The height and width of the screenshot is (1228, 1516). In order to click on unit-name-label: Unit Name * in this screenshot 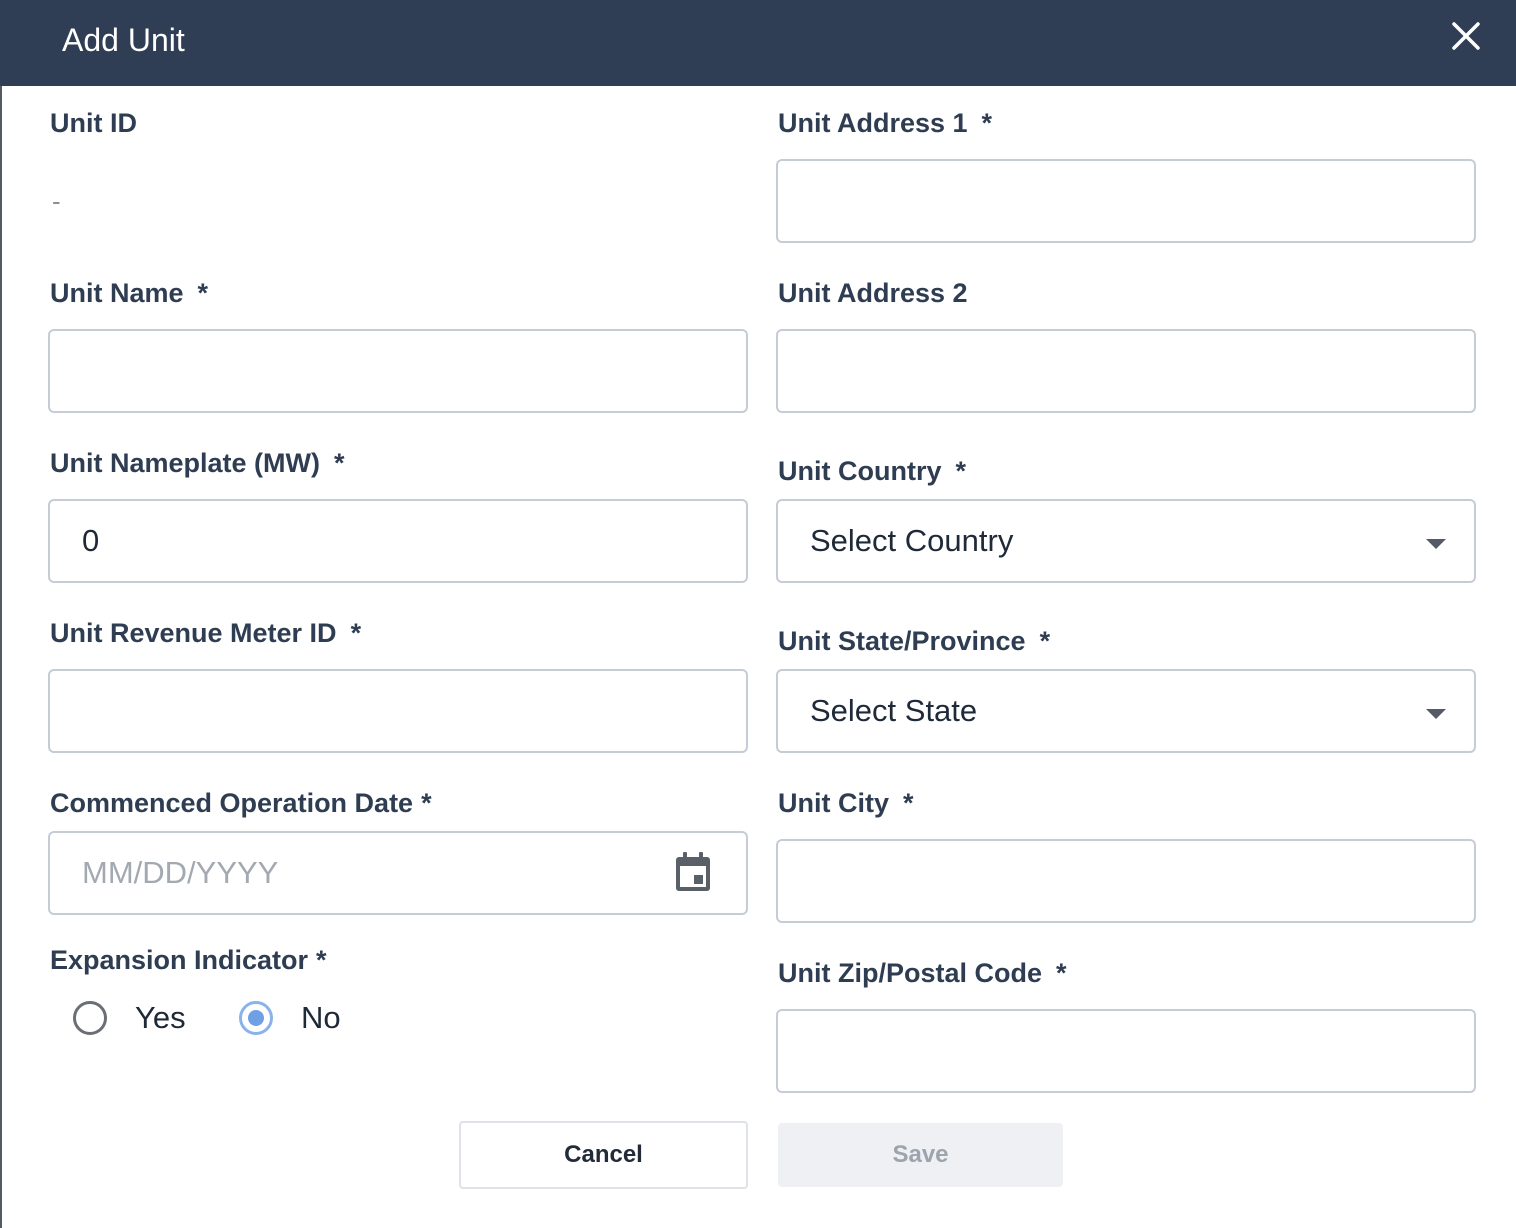, I will do `click(129, 293)`.